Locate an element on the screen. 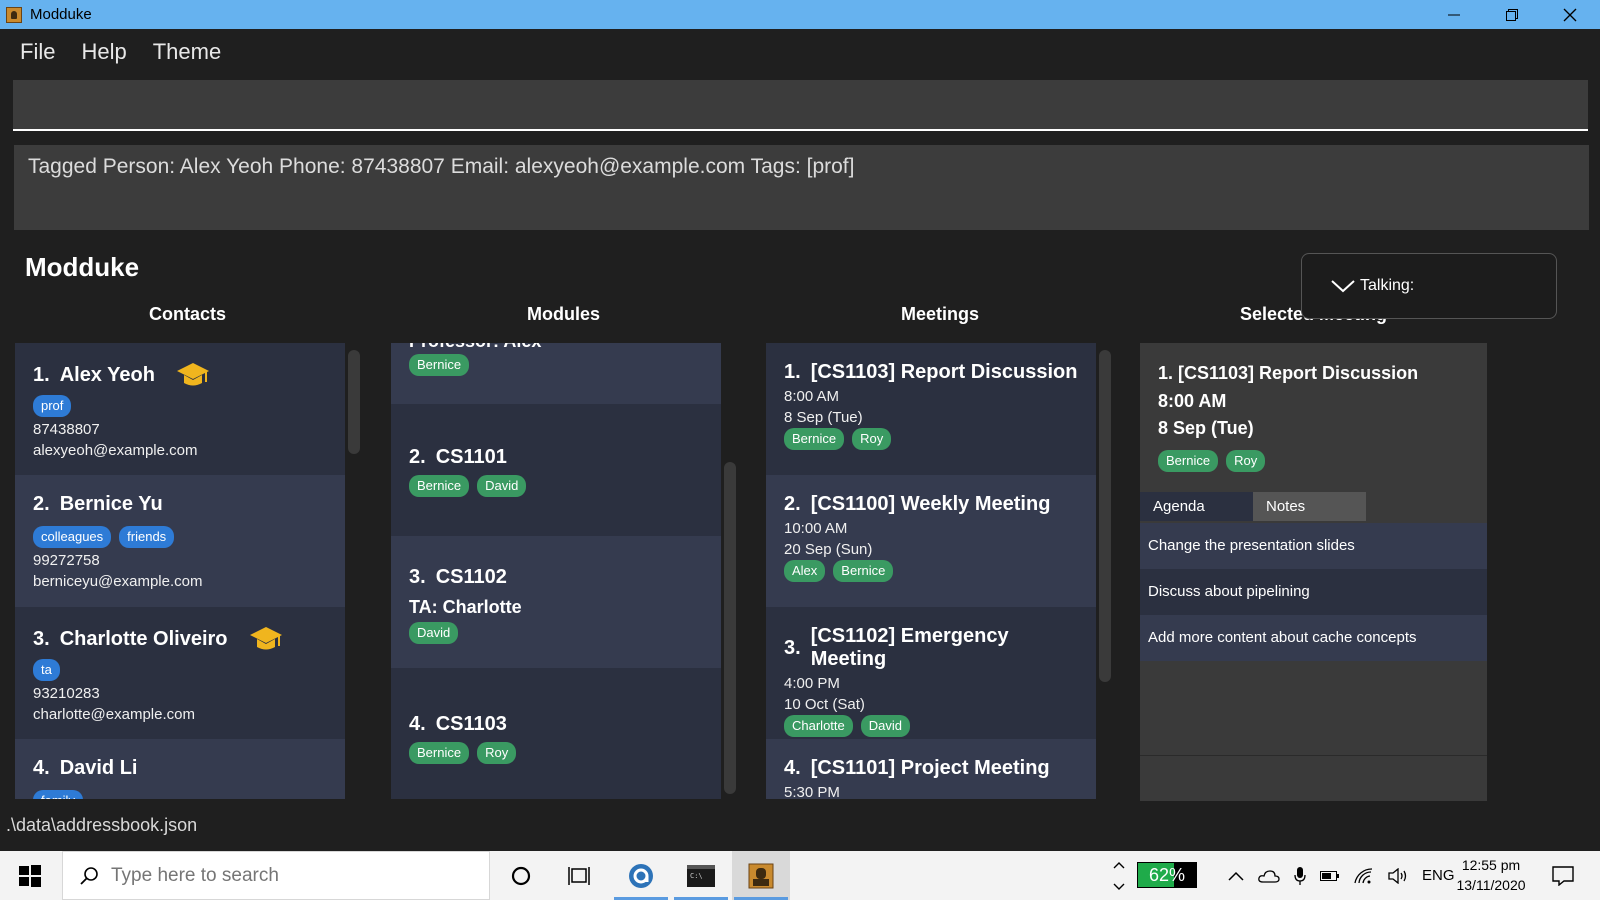 The height and width of the screenshot is (900, 1600). chevron-up-icon is located at coordinates (1236, 876).